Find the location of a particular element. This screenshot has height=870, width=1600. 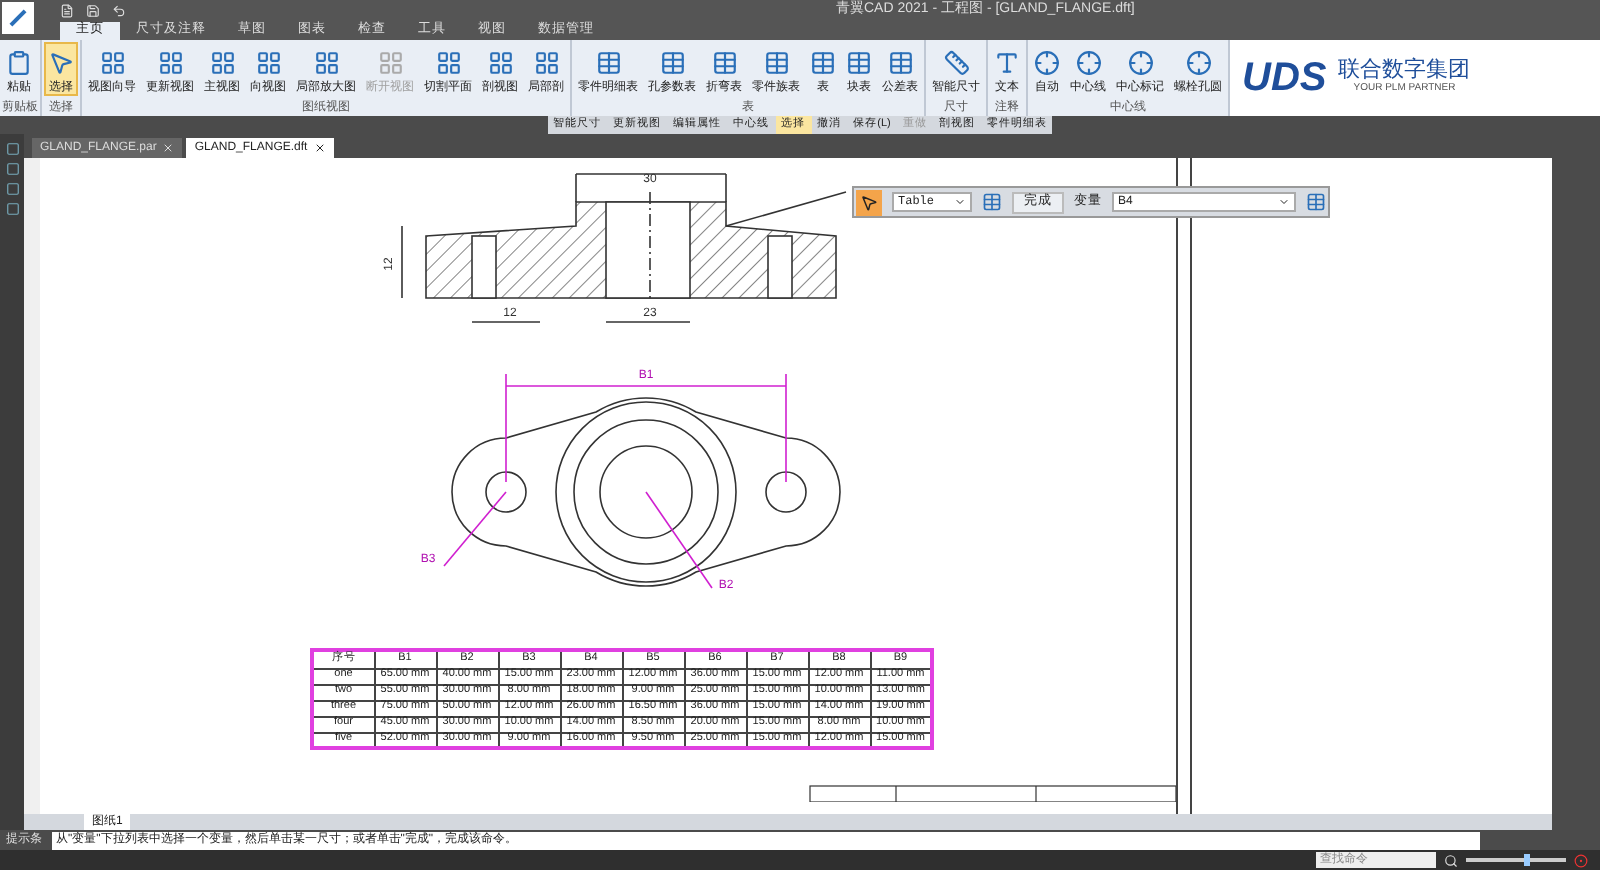

search-icon is located at coordinates (1451, 860).